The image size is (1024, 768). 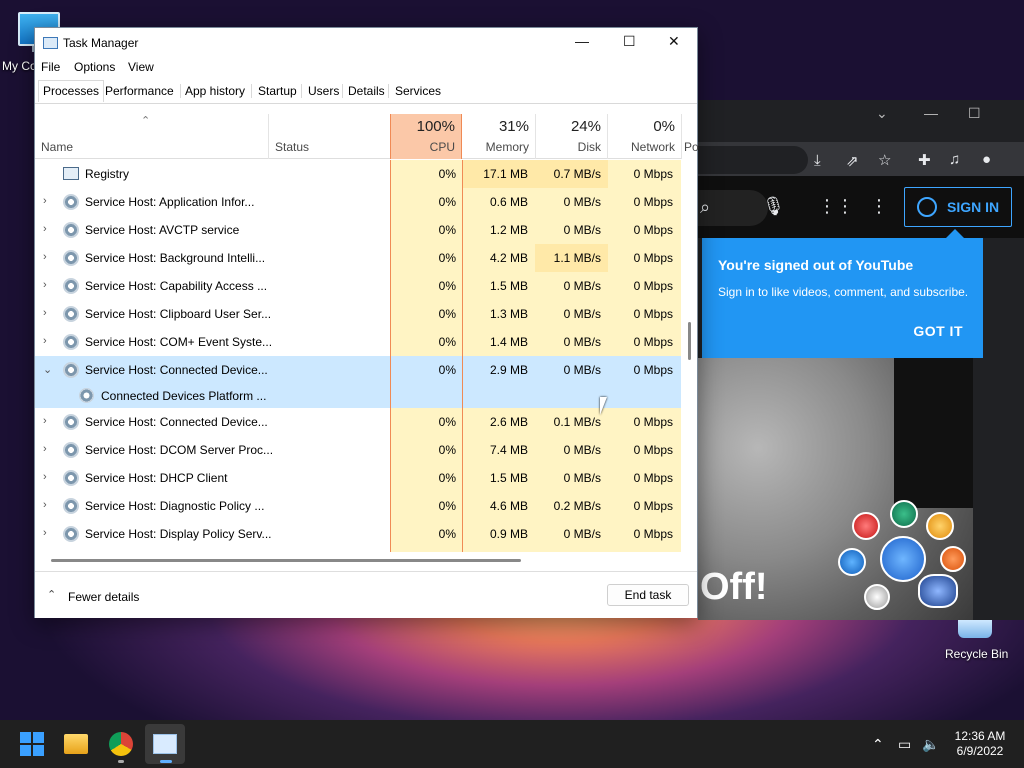 What do you see at coordinates (76, 744) in the screenshot?
I see `file-explorer-icon` at bounding box center [76, 744].